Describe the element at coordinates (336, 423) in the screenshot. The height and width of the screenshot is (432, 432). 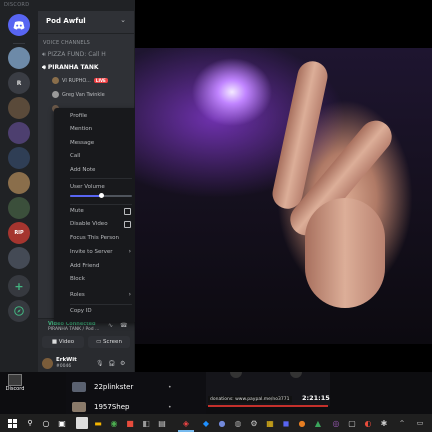
I see `app-icon: ◎` at that location.